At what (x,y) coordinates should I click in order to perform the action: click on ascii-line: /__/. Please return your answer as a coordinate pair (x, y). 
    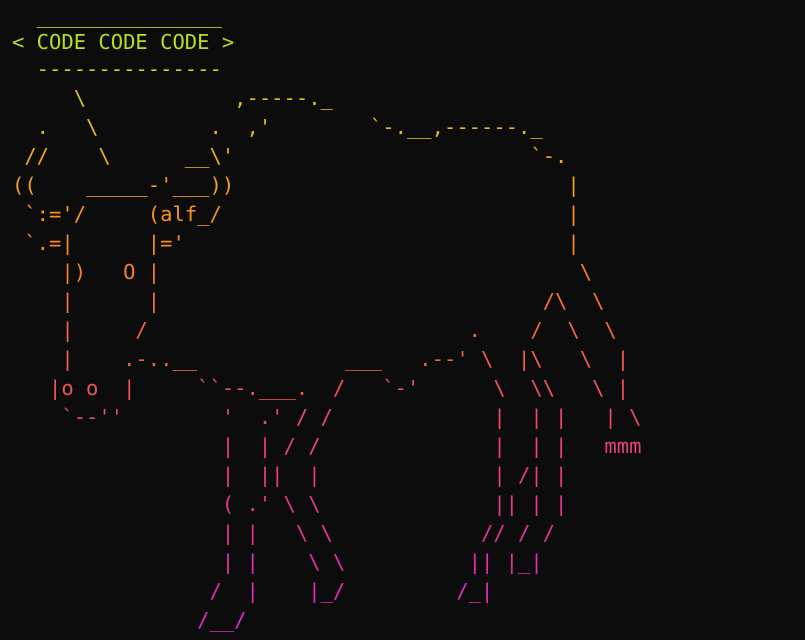
    Looking at the image, I should click on (129, 620).